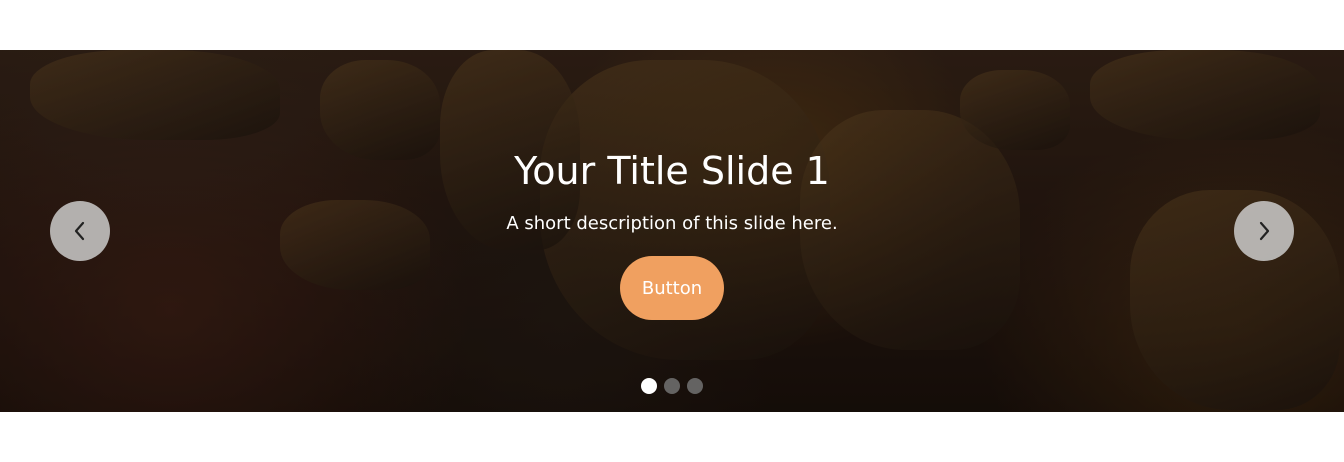  Describe the element at coordinates (672, 288) in the screenshot. I see `slide-cta-button: Button` at that location.